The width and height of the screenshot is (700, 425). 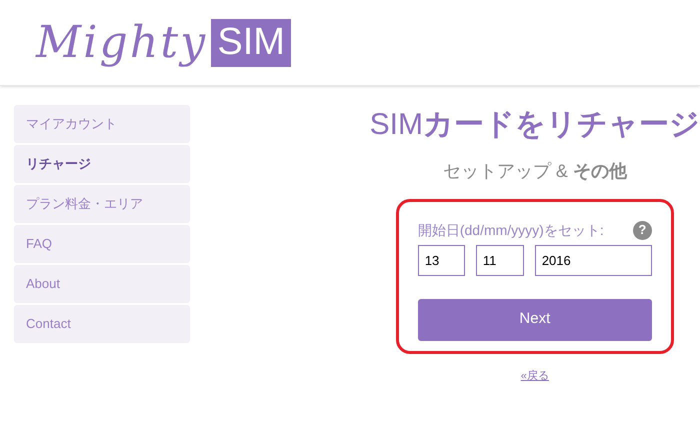 What do you see at coordinates (102, 284) in the screenshot?
I see `sidebar-item: About` at bounding box center [102, 284].